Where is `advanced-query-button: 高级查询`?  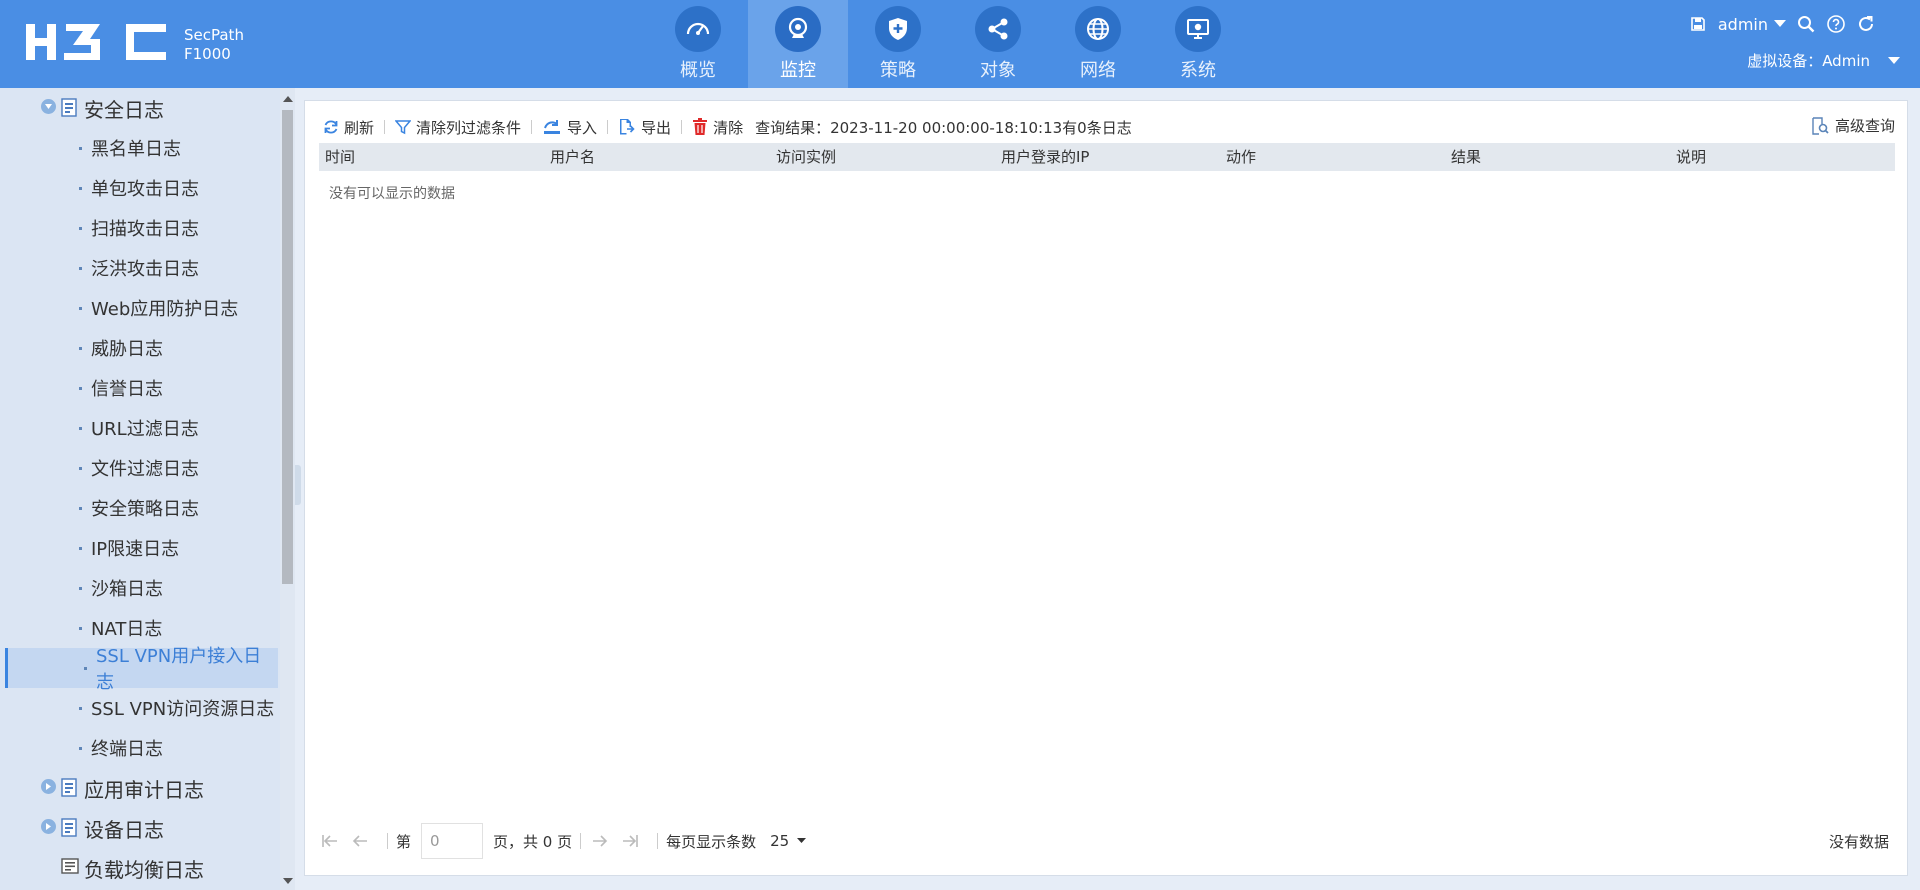 advanced-query-button: 高级查询 is located at coordinates (1853, 125).